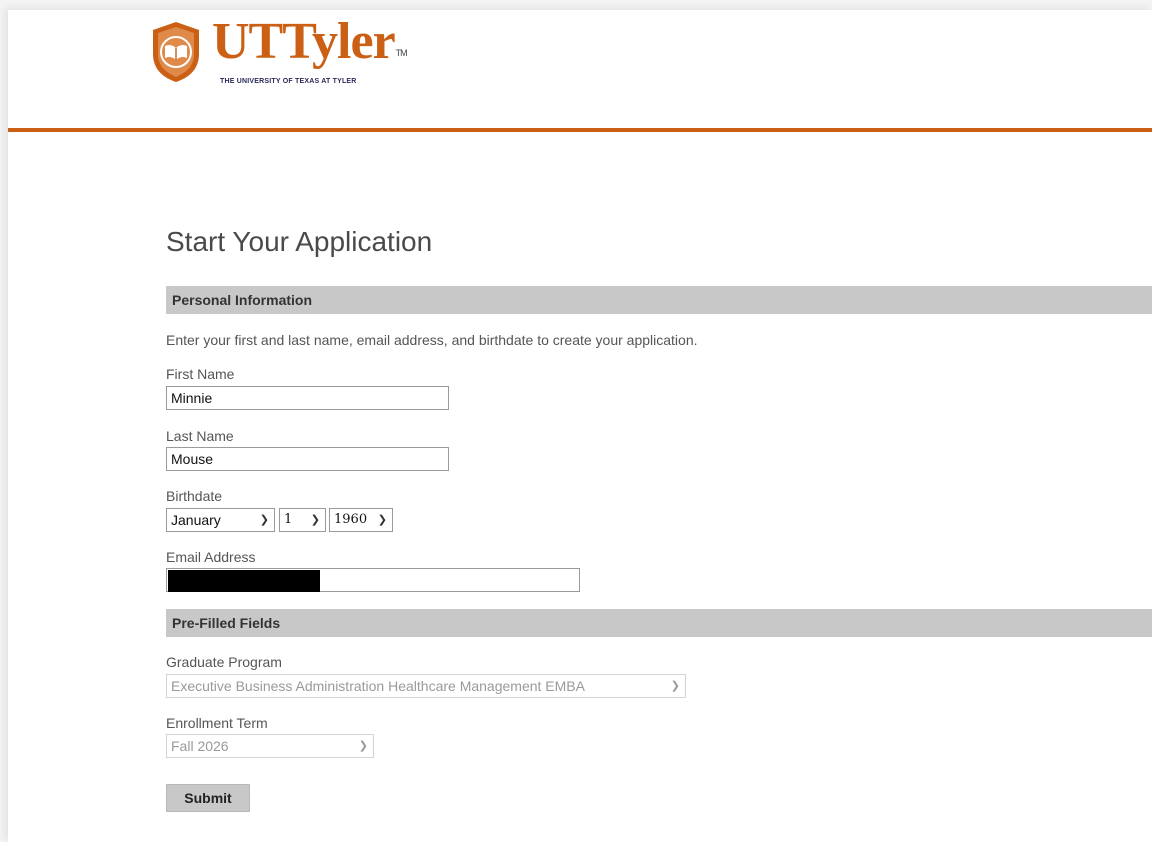 This screenshot has height=842, width=1152. What do you see at coordinates (200, 436) in the screenshot?
I see `last-name-label: Last Name` at bounding box center [200, 436].